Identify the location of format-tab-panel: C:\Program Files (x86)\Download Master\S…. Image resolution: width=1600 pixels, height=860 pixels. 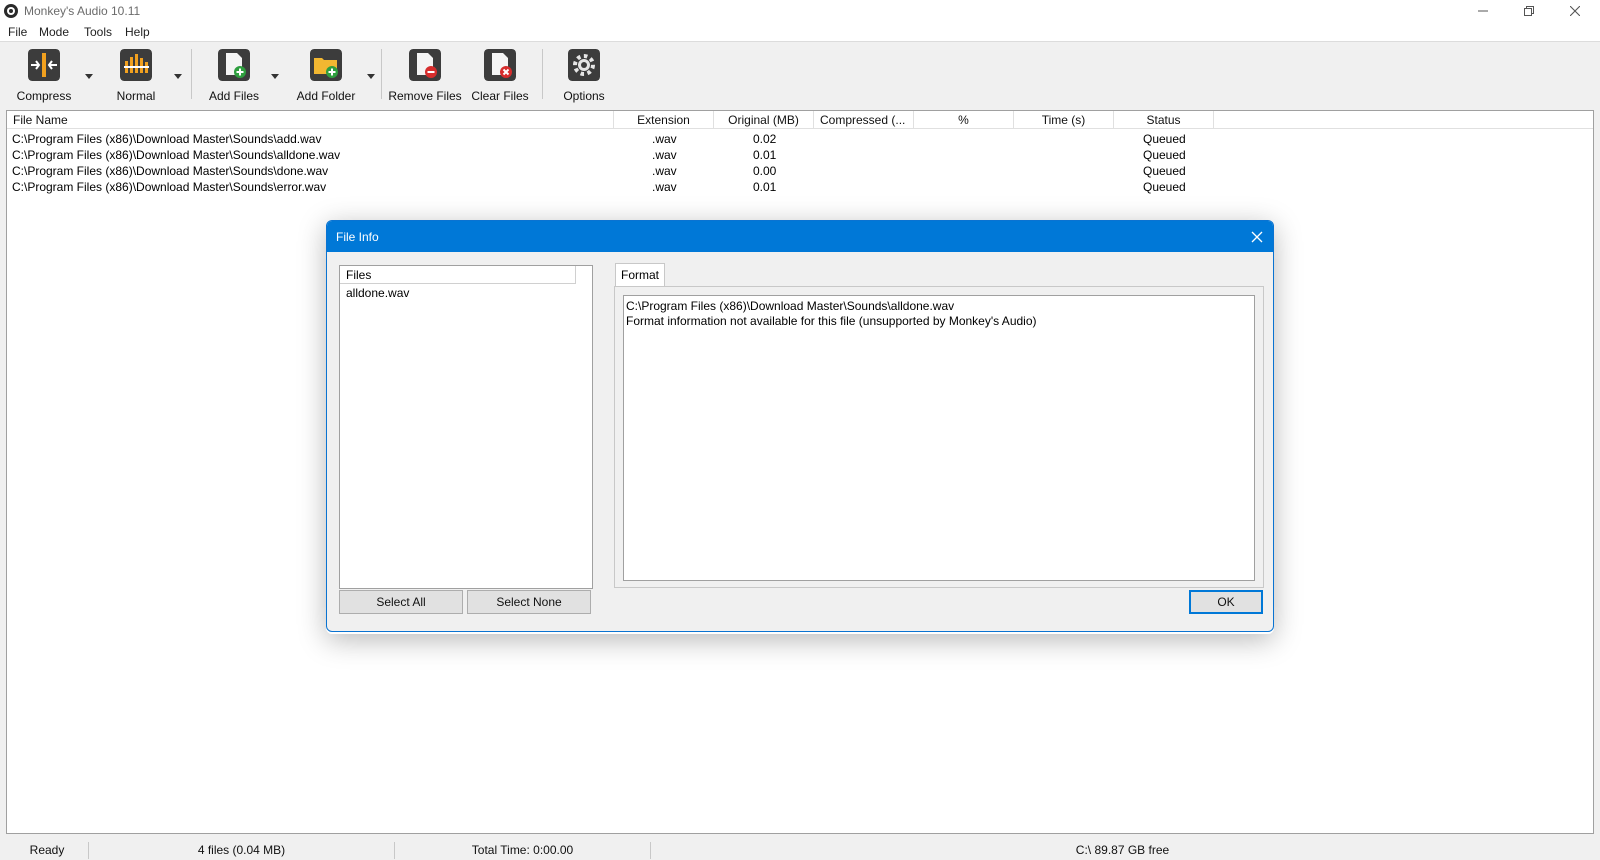
(939, 437).